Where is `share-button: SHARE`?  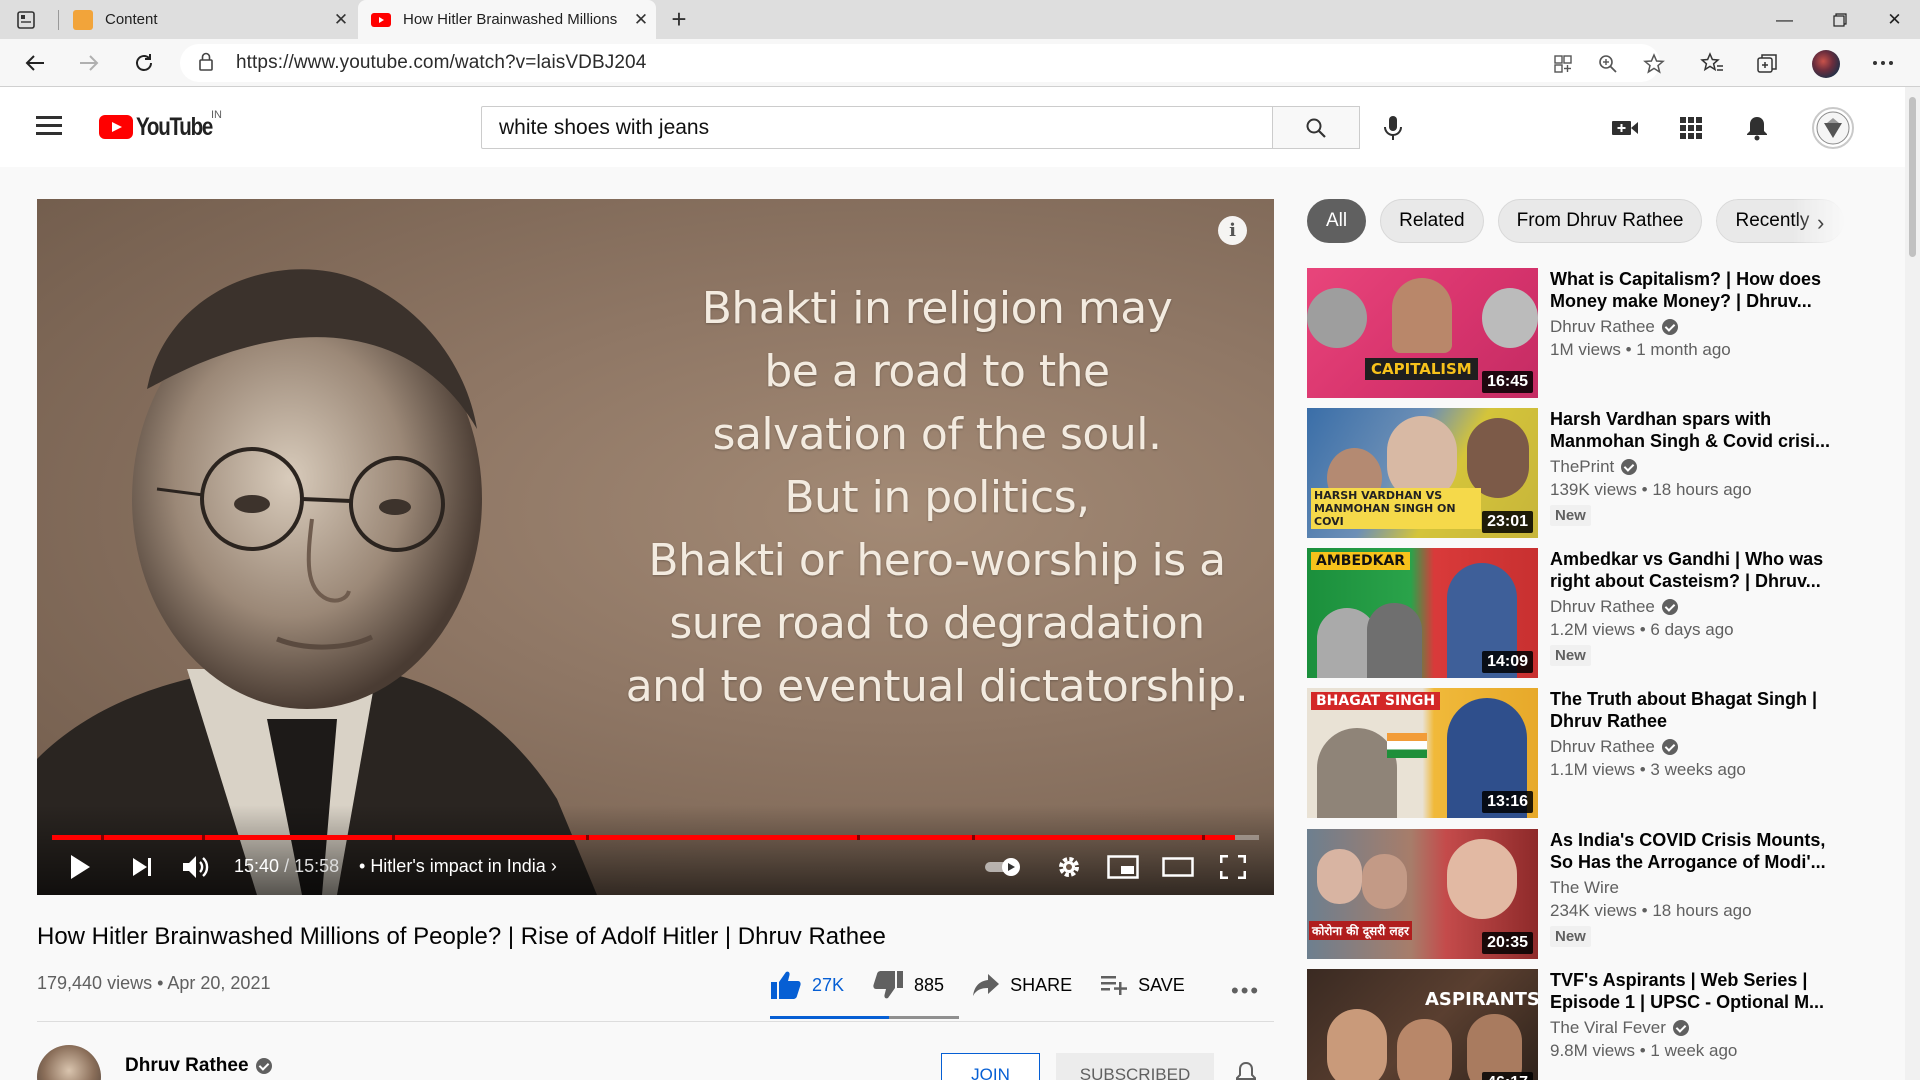 share-button: SHARE is located at coordinates (1022, 985).